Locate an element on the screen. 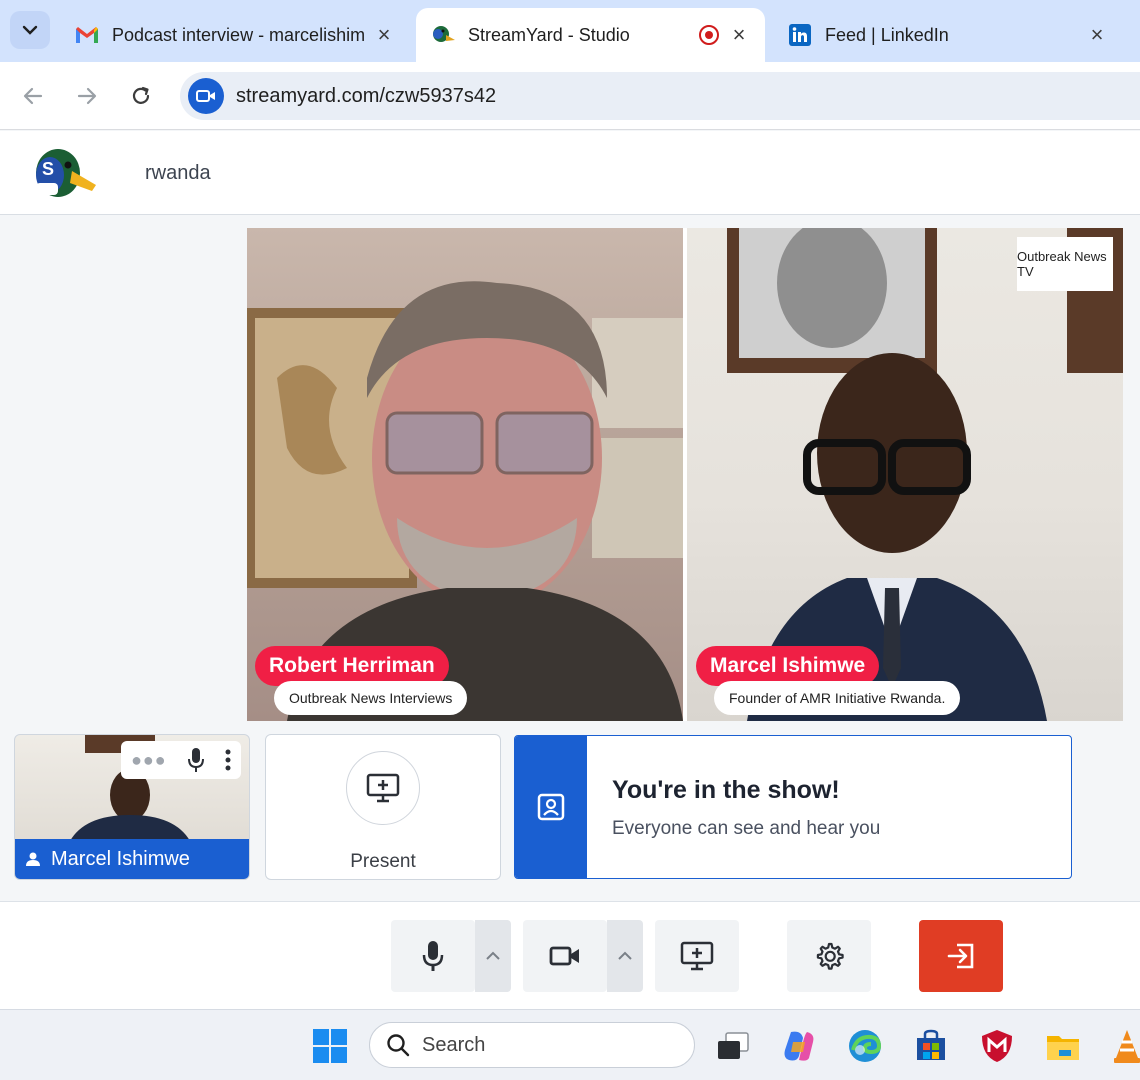 Image resolution: width=1140 pixels, height=1080 pixels. arrow-right-icon is located at coordinates (87, 96).